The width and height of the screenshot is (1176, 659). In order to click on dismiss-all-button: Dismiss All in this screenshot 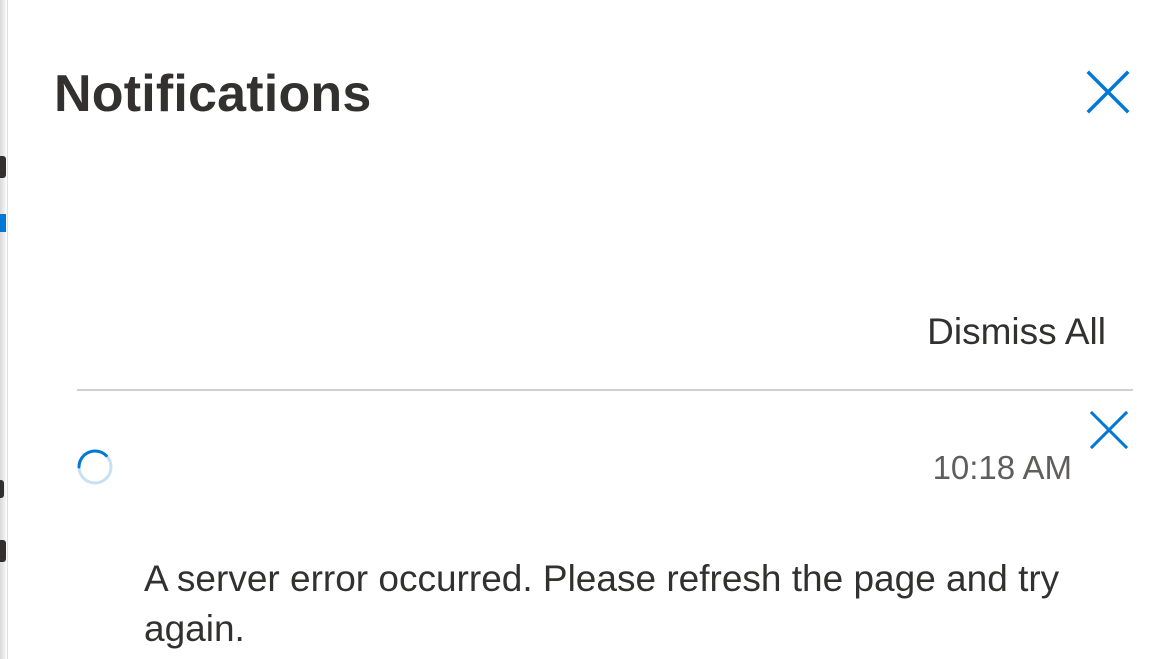, I will do `click(1016, 332)`.